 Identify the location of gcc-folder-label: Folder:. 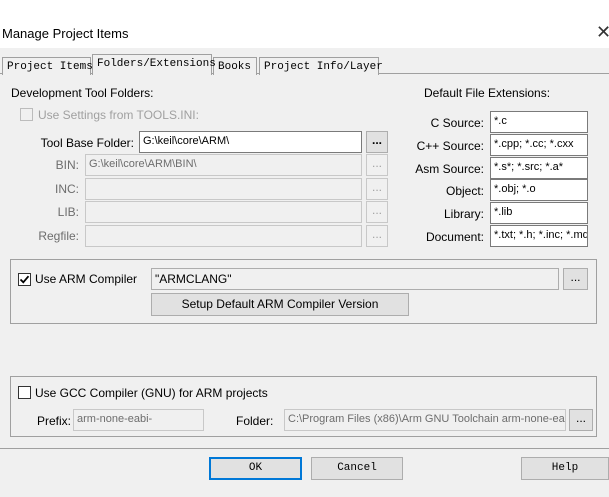
(255, 421).